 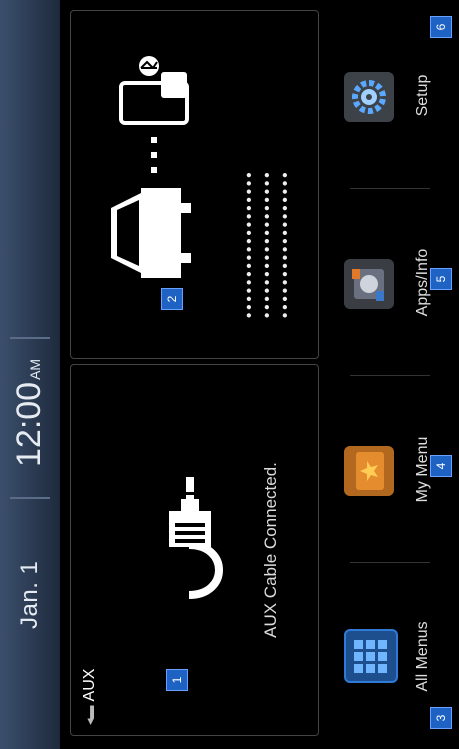 What do you see at coordinates (29, 424) in the screenshot?
I see `clock-time: 12:00` at bounding box center [29, 424].